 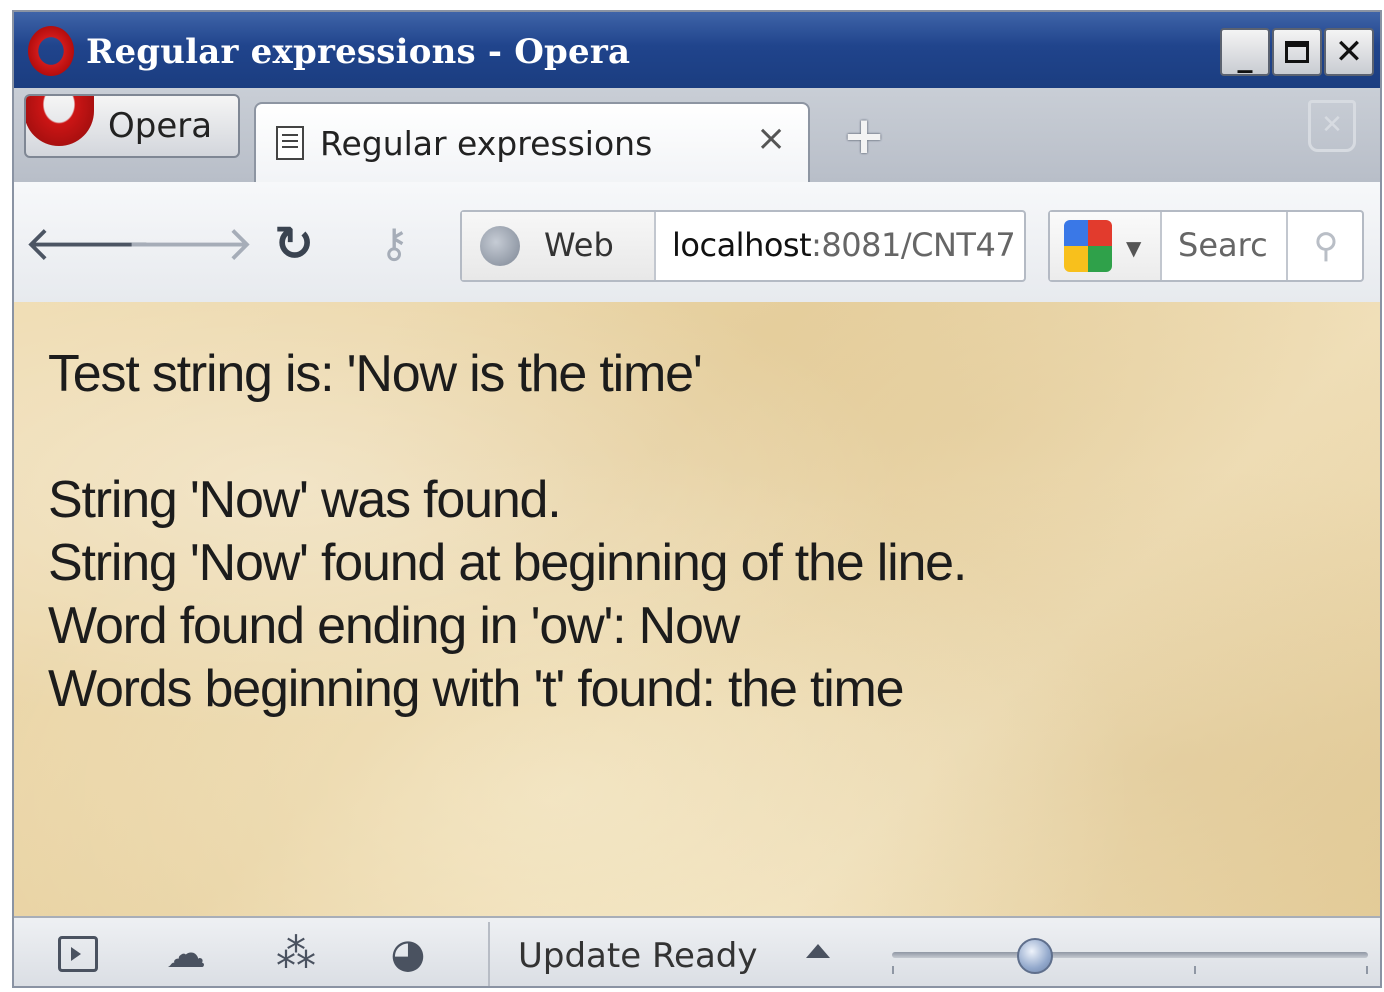 What do you see at coordinates (1297, 52) in the screenshot?
I see `maximize-button` at bounding box center [1297, 52].